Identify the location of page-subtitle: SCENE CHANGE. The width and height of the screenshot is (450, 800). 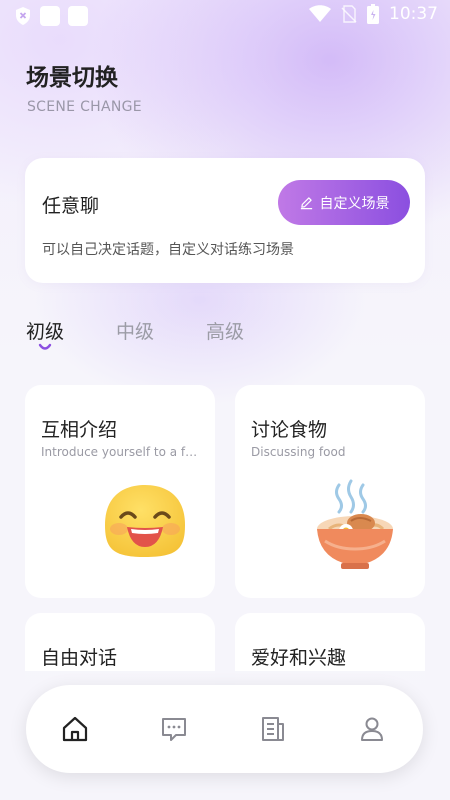
(84, 107).